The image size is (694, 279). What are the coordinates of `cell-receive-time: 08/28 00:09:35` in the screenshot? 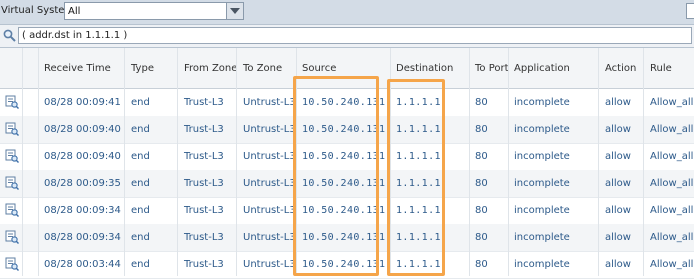 It's located at (82, 183).